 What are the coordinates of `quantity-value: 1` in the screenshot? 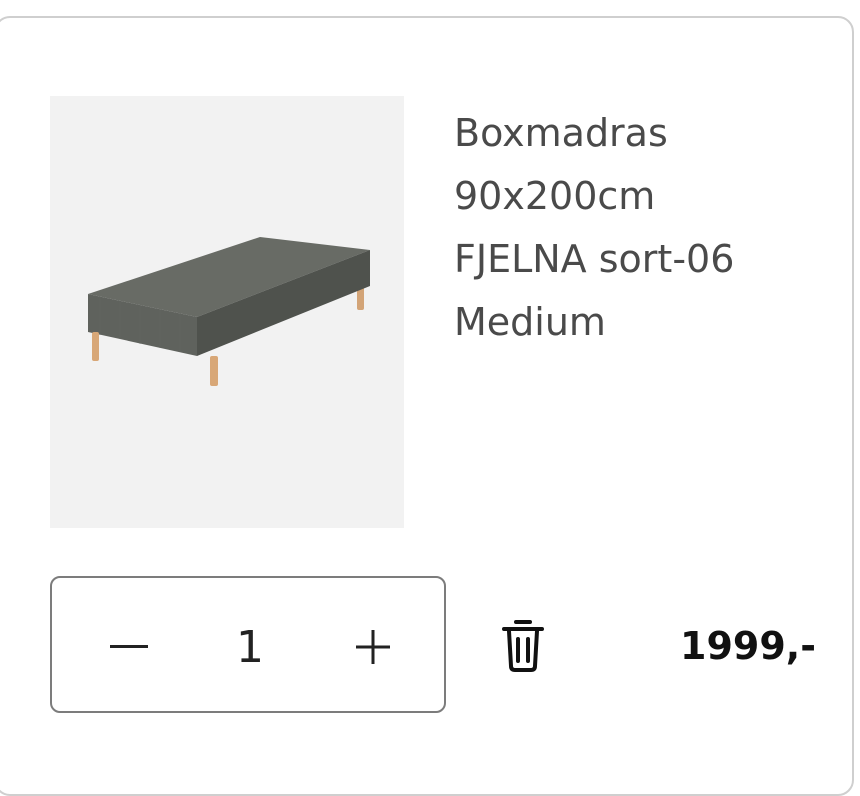 It's located at (250, 647).